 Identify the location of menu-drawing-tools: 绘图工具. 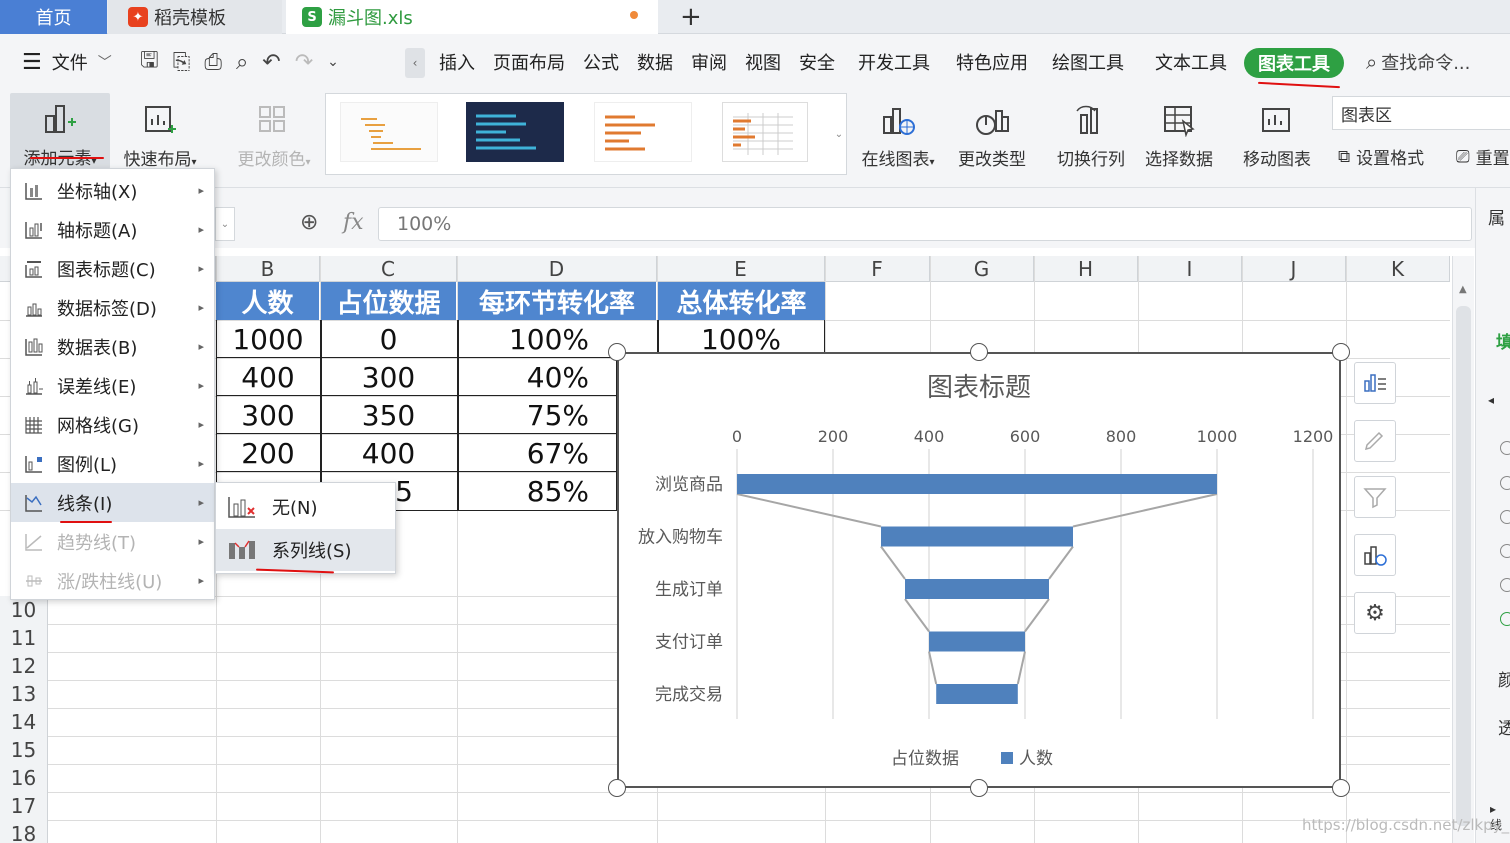
(1088, 62).